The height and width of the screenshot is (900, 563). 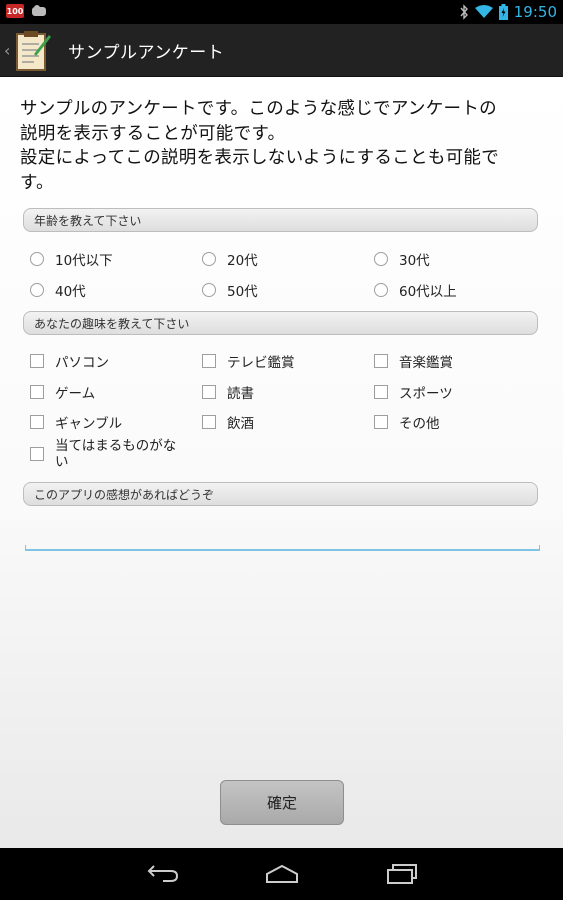 What do you see at coordinates (402, 259) in the screenshot?
I see `radio-option-age: 30代` at bounding box center [402, 259].